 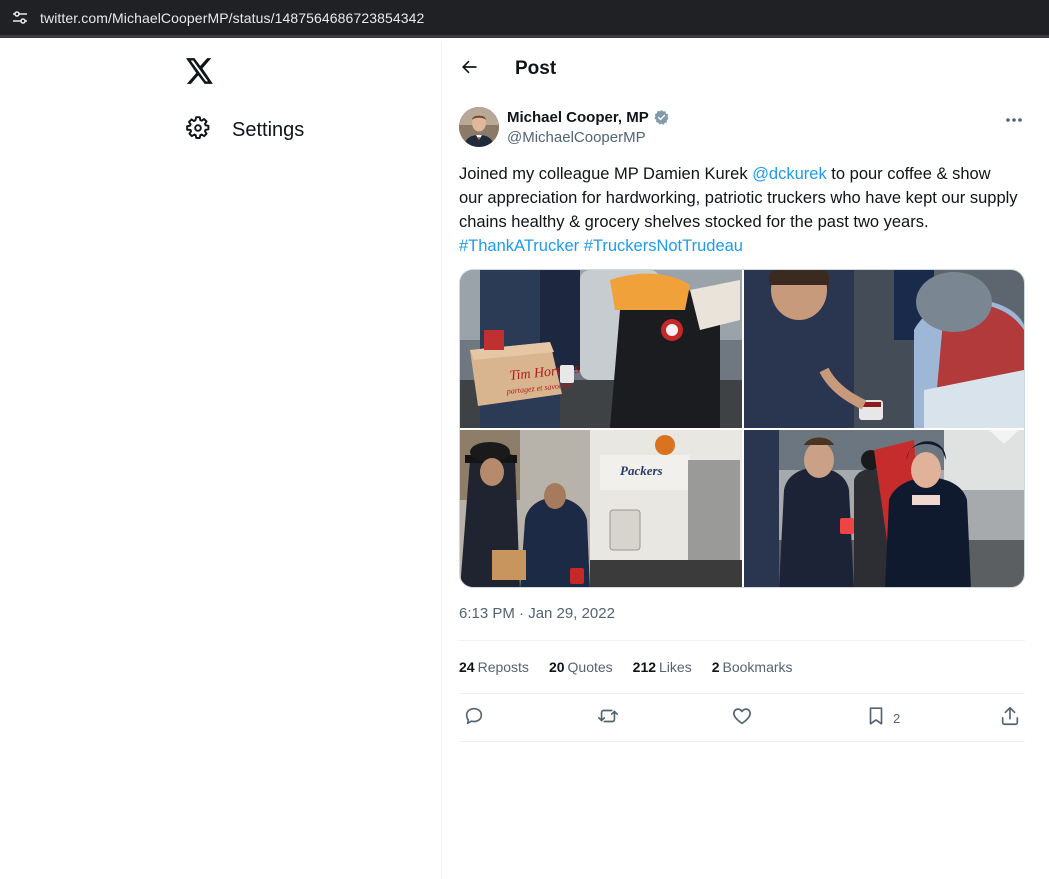 What do you see at coordinates (715, 667) in the screenshot?
I see `stat-count: 2` at bounding box center [715, 667].